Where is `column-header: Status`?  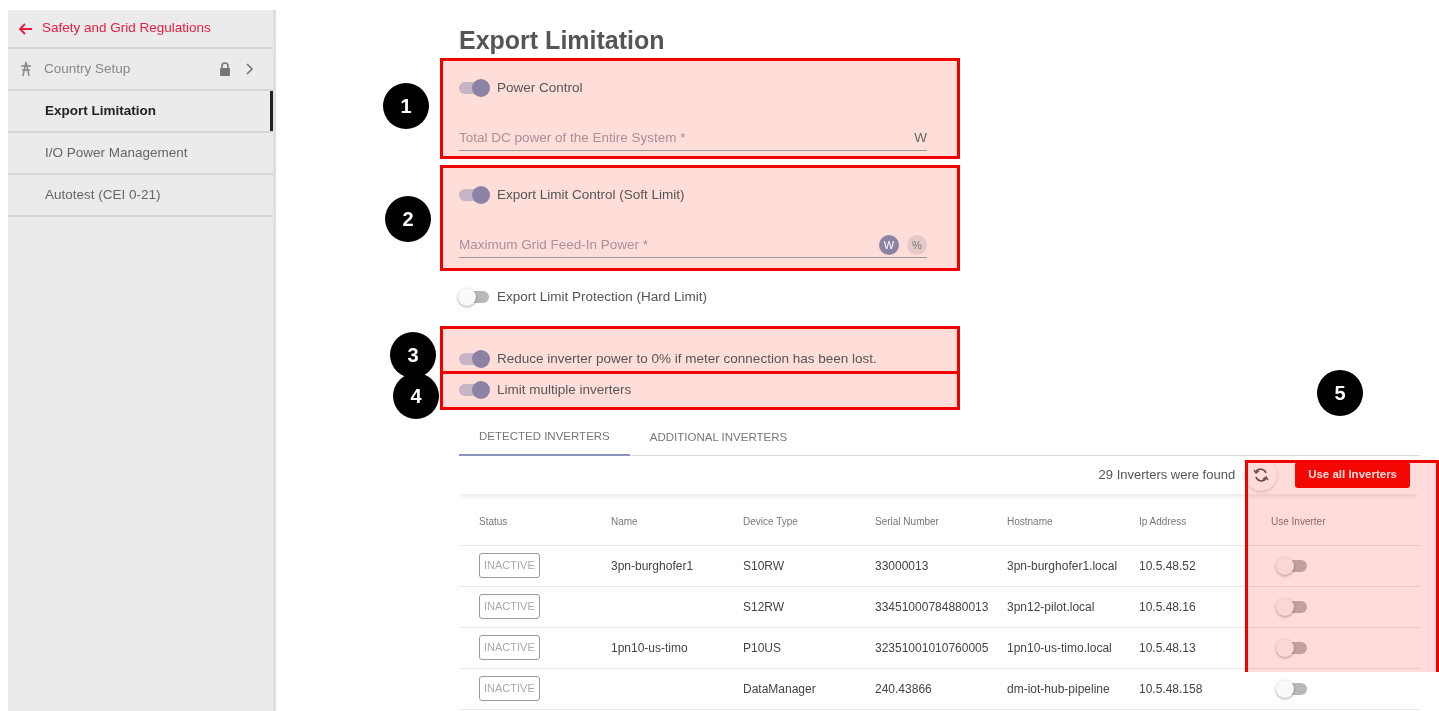 column-header: Status is located at coordinates (525, 522).